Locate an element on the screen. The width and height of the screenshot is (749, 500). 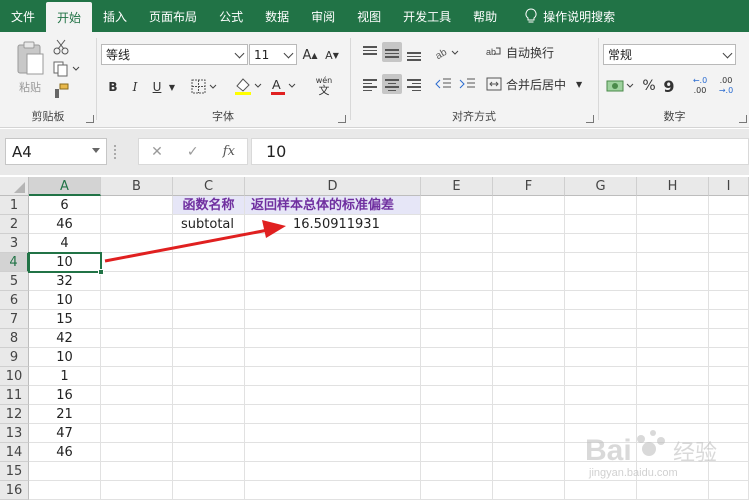
italic-button: I is located at coordinates (135, 87).